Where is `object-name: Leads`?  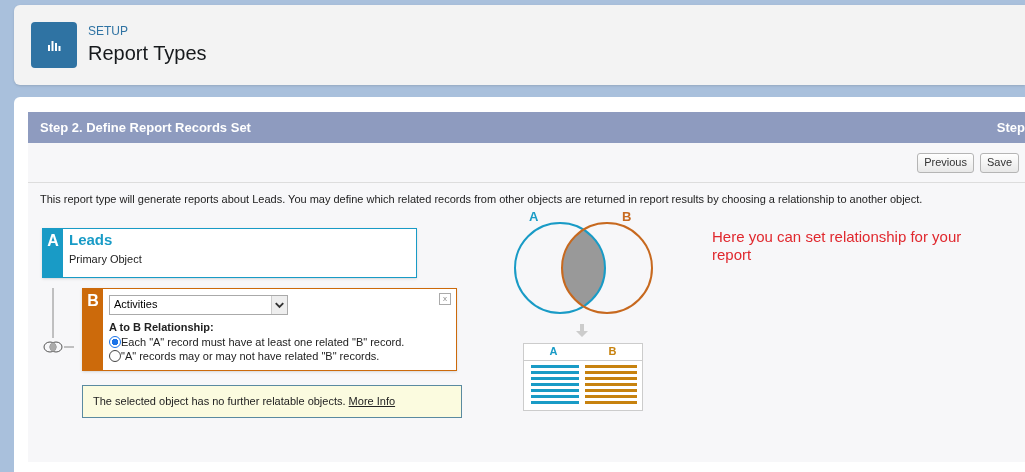 object-name: Leads is located at coordinates (91, 239).